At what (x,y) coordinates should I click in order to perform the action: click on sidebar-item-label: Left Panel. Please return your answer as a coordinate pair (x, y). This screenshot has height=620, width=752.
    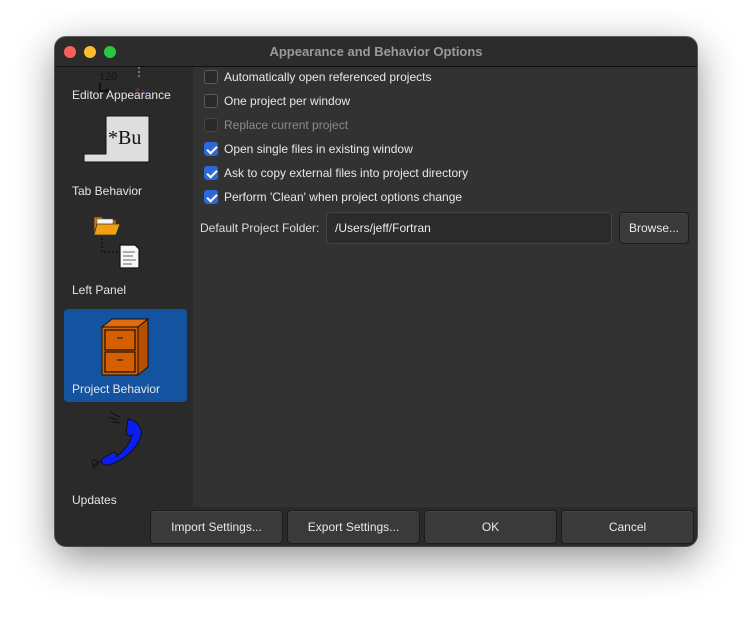
    Looking at the image, I should click on (99, 290).